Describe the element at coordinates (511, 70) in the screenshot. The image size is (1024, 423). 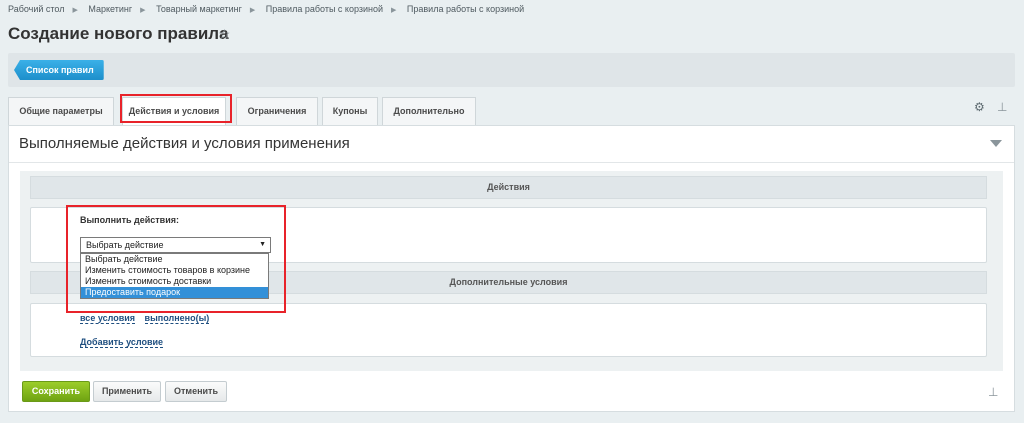
I see `toolbar: Список правил` at that location.